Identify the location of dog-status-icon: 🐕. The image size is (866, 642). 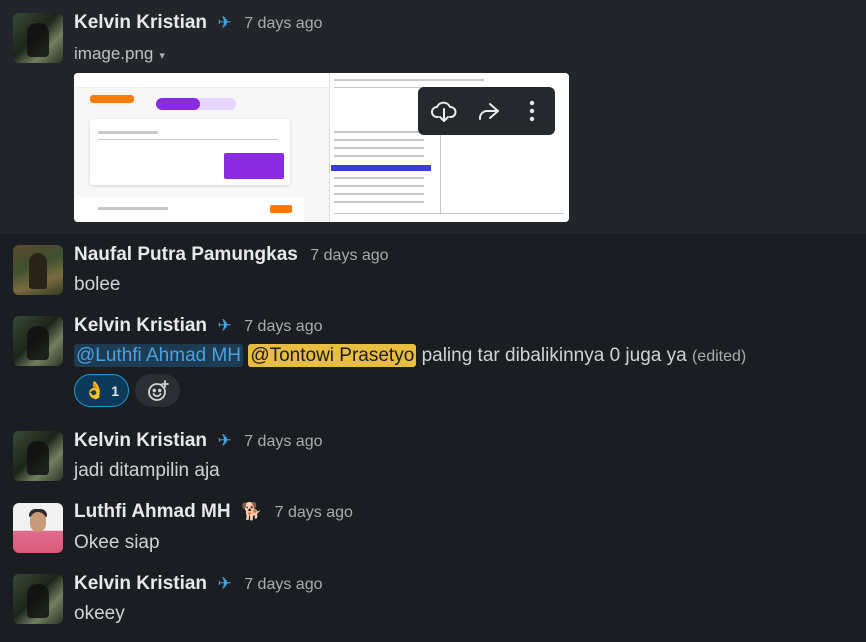
(252, 511).